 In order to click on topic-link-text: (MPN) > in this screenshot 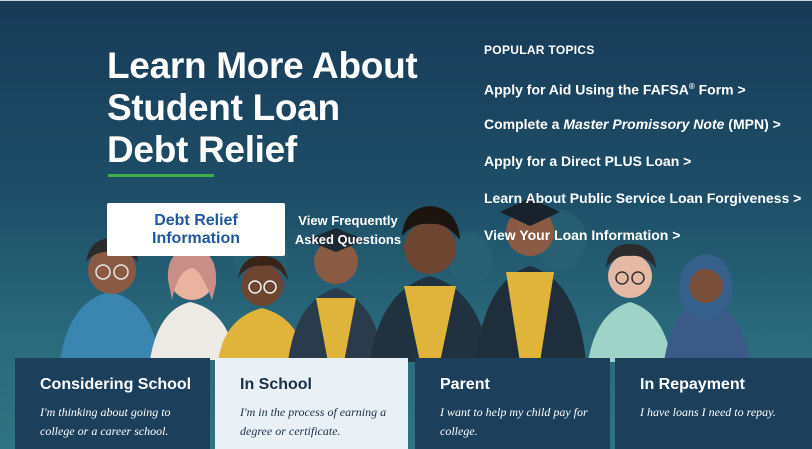, I will do `click(752, 124)`.